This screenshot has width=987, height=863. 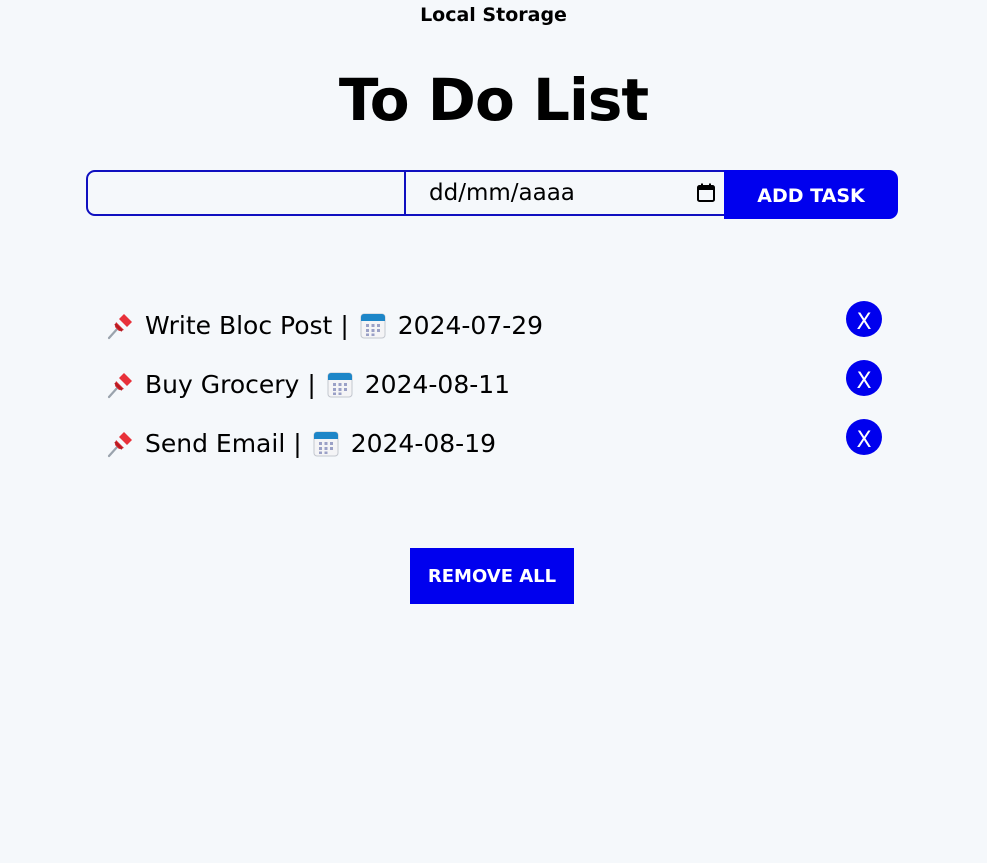 I want to click on date-placeholder: dd/mm/aaaa, so click(x=502, y=193).